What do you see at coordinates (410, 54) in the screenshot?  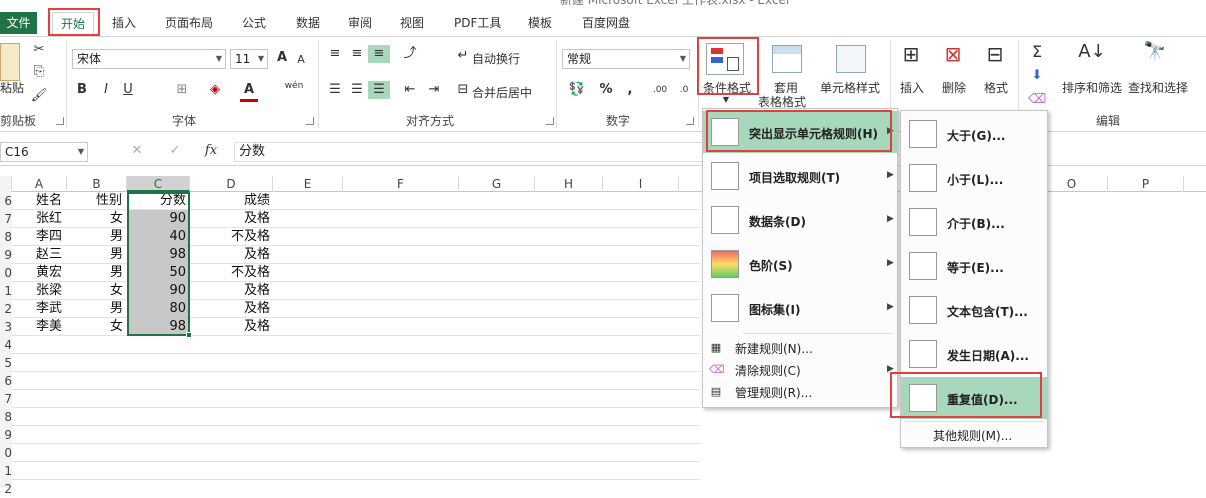 I see `orientation-icon: ⤴` at bounding box center [410, 54].